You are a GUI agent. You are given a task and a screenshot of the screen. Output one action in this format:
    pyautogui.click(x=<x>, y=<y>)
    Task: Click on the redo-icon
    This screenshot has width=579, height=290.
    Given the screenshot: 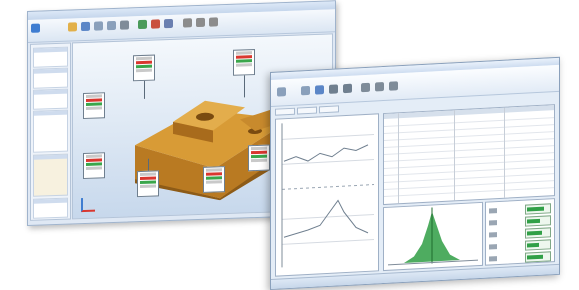 What is the action you would take?
    pyautogui.click(x=111, y=25)
    